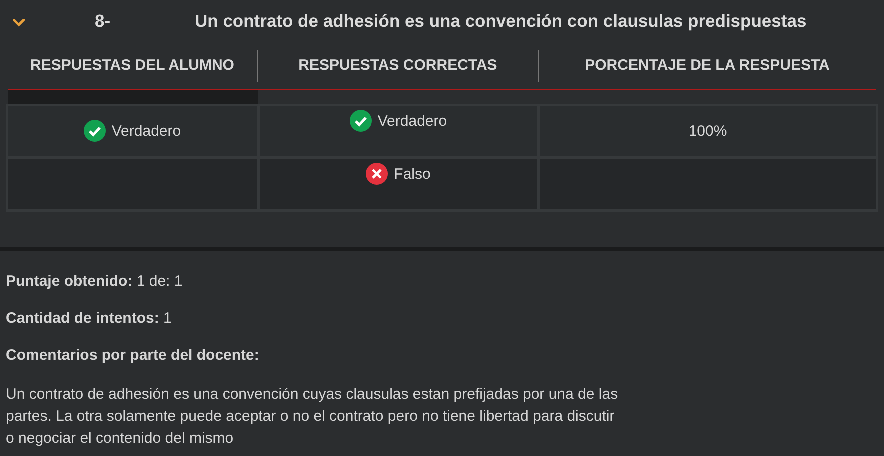 Image resolution: width=884 pixels, height=456 pixels. Describe the element at coordinates (707, 66) in the screenshot. I see `column-header: PORCENTAJE DE LA RESPUESTA` at that location.